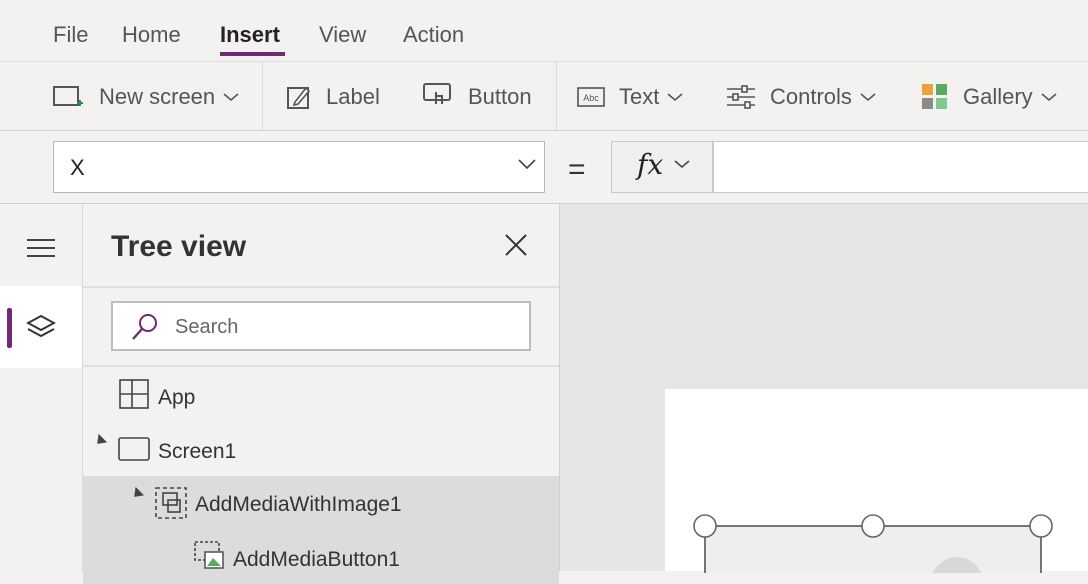 The height and width of the screenshot is (584, 1088). I want to click on menu-view: View, so click(342, 35).